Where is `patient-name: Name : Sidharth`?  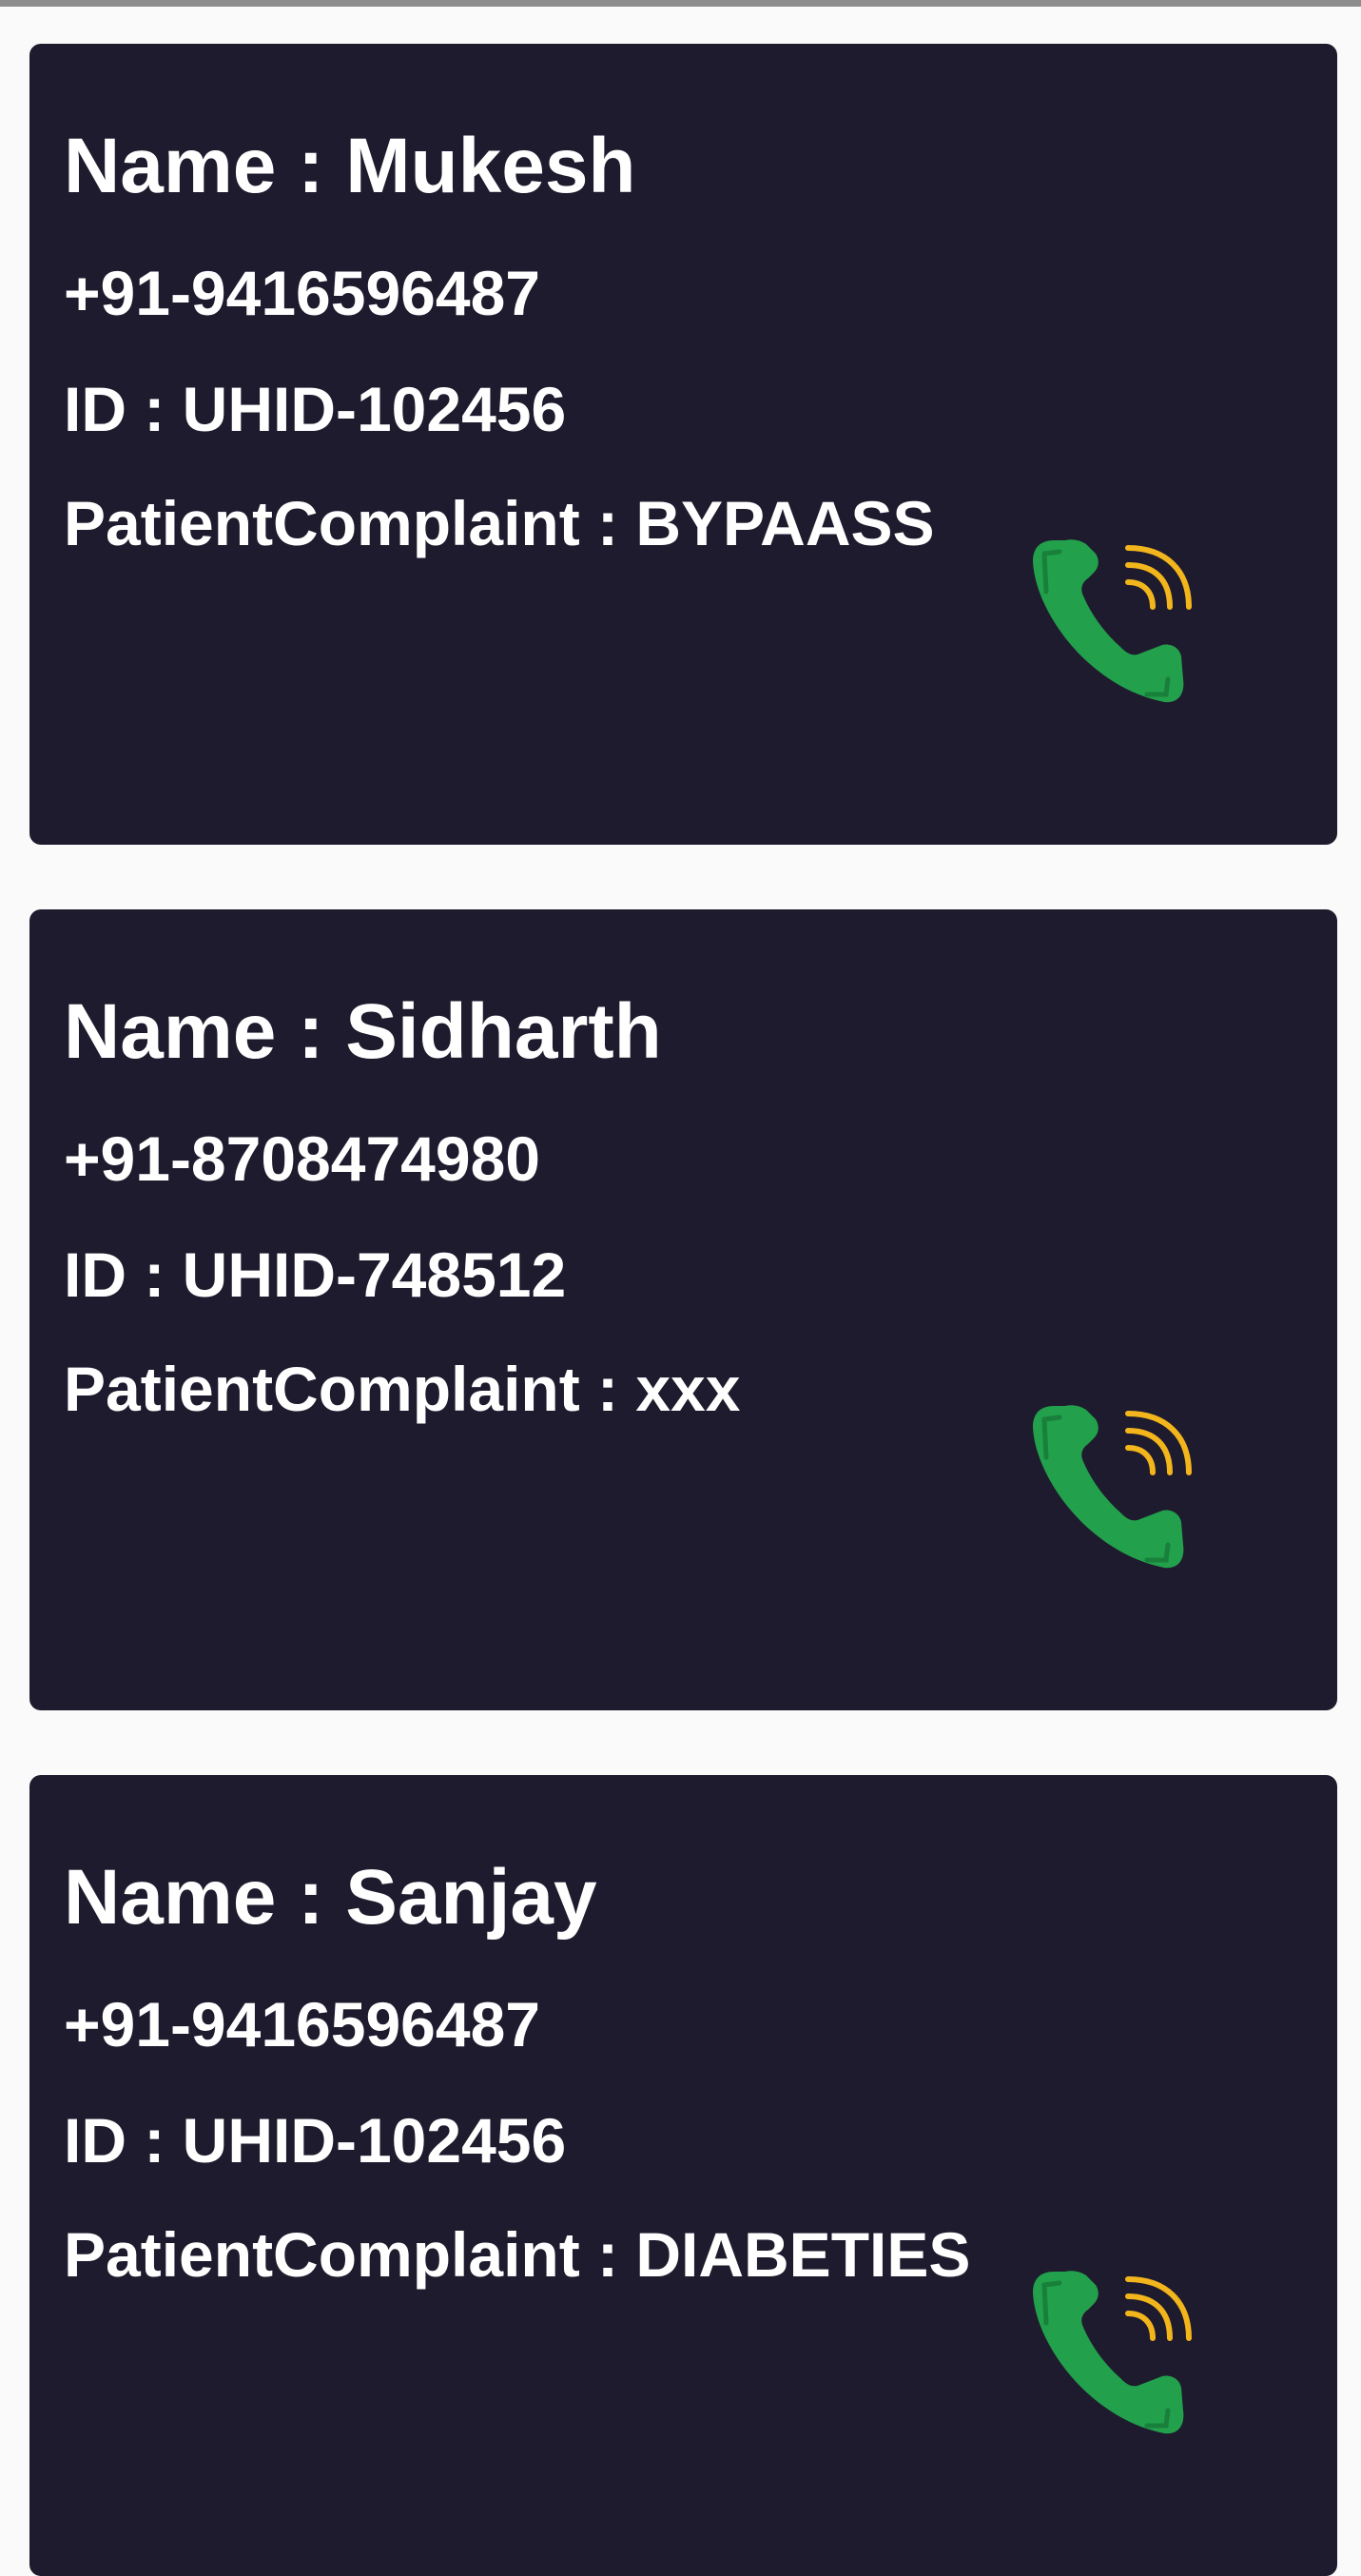
patient-name: Name : Sidharth is located at coordinates (363, 1032).